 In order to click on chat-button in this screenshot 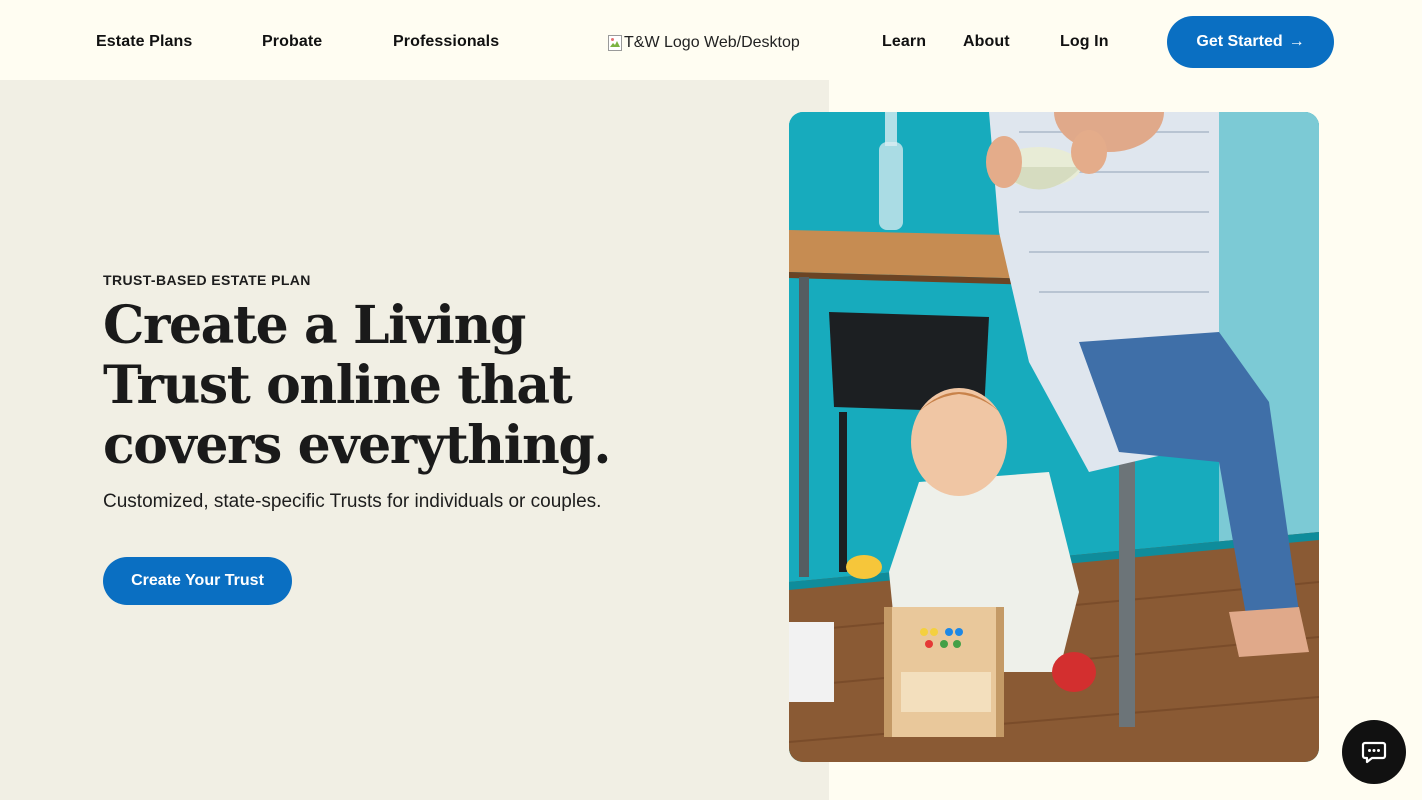, I will do `click(1374, 752)`.